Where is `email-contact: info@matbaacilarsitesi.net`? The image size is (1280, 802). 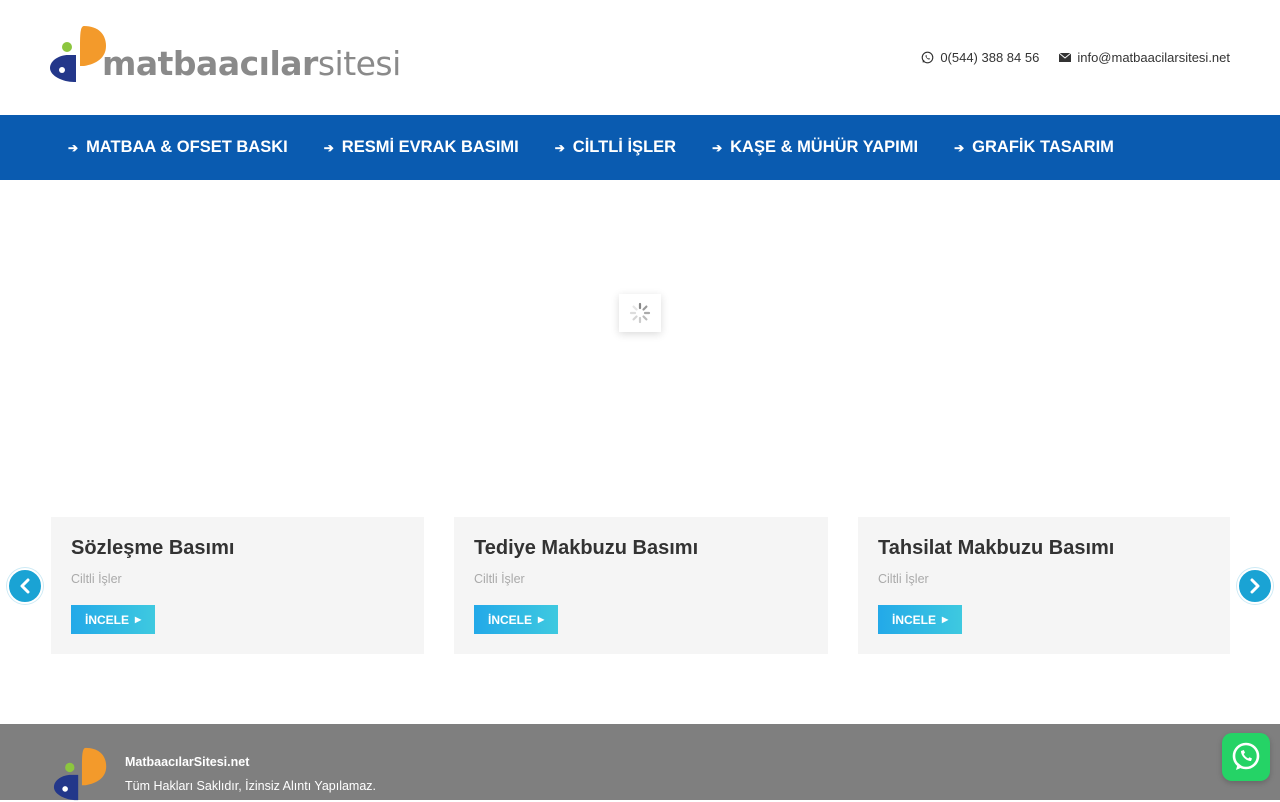 email-contact: info@matbaacilarsitesi.net is located at coordinates (1144, 57).